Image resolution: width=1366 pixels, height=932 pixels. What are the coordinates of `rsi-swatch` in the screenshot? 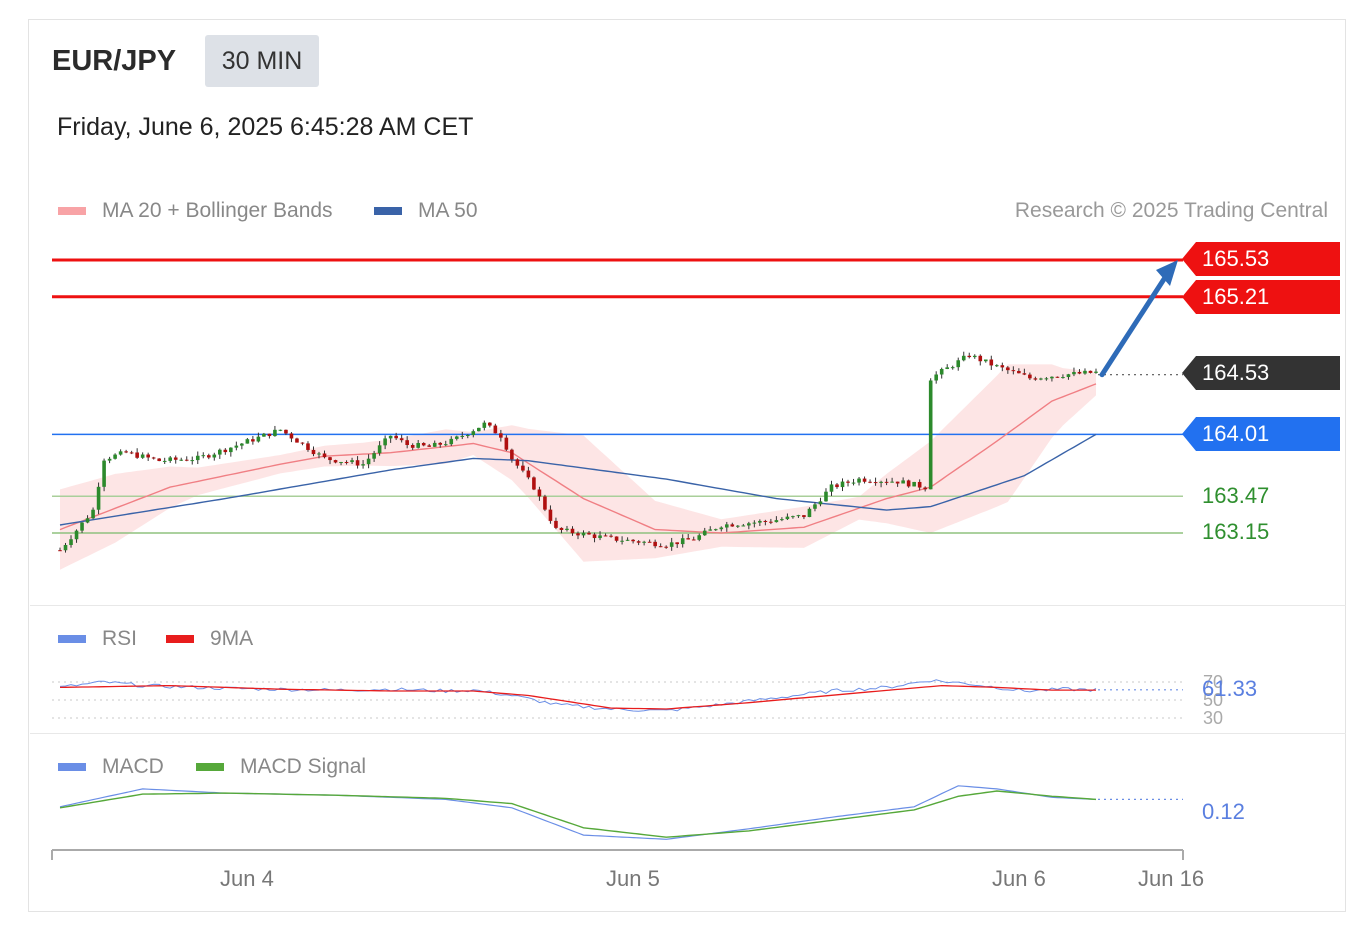 It's located at (72, 639).